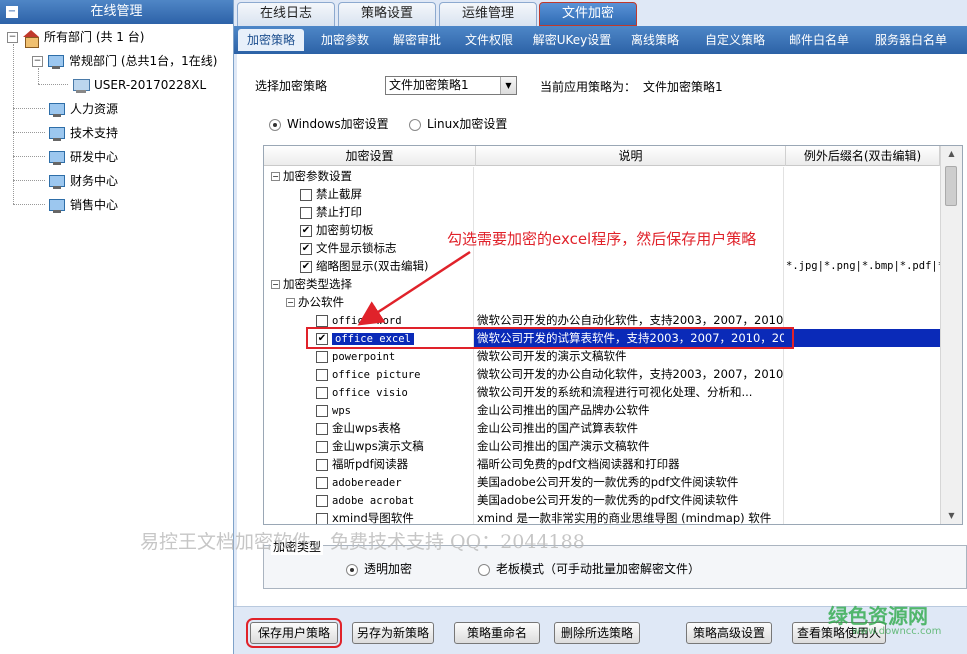  What do you see at coordinates (414, 288) in the screenshot?
I see `annotation-arrow` at bounding box center [414, 288].